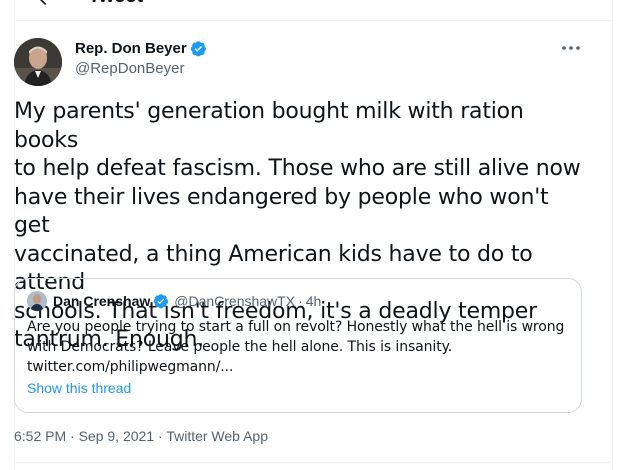 The image size is (627, 470). Describe the element at coordinates (312, 462) in the screenshot. I see `divider` at that location.